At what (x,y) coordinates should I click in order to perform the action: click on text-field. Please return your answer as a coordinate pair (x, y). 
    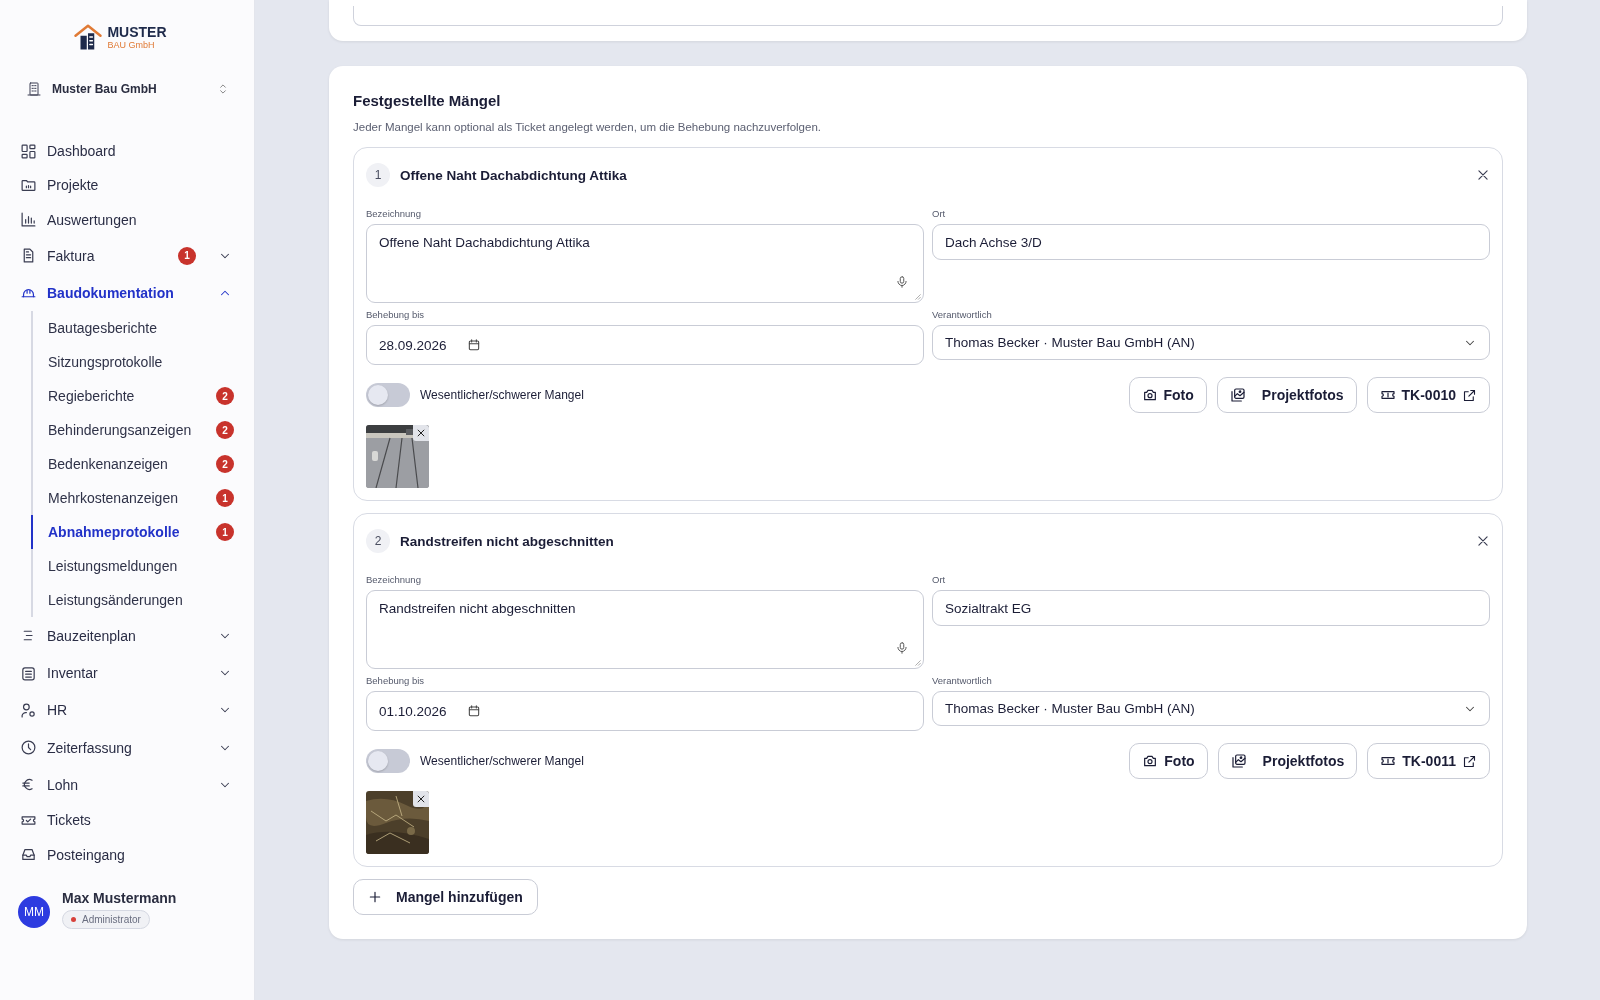
    Looking at the image, I should click on (928, 16).